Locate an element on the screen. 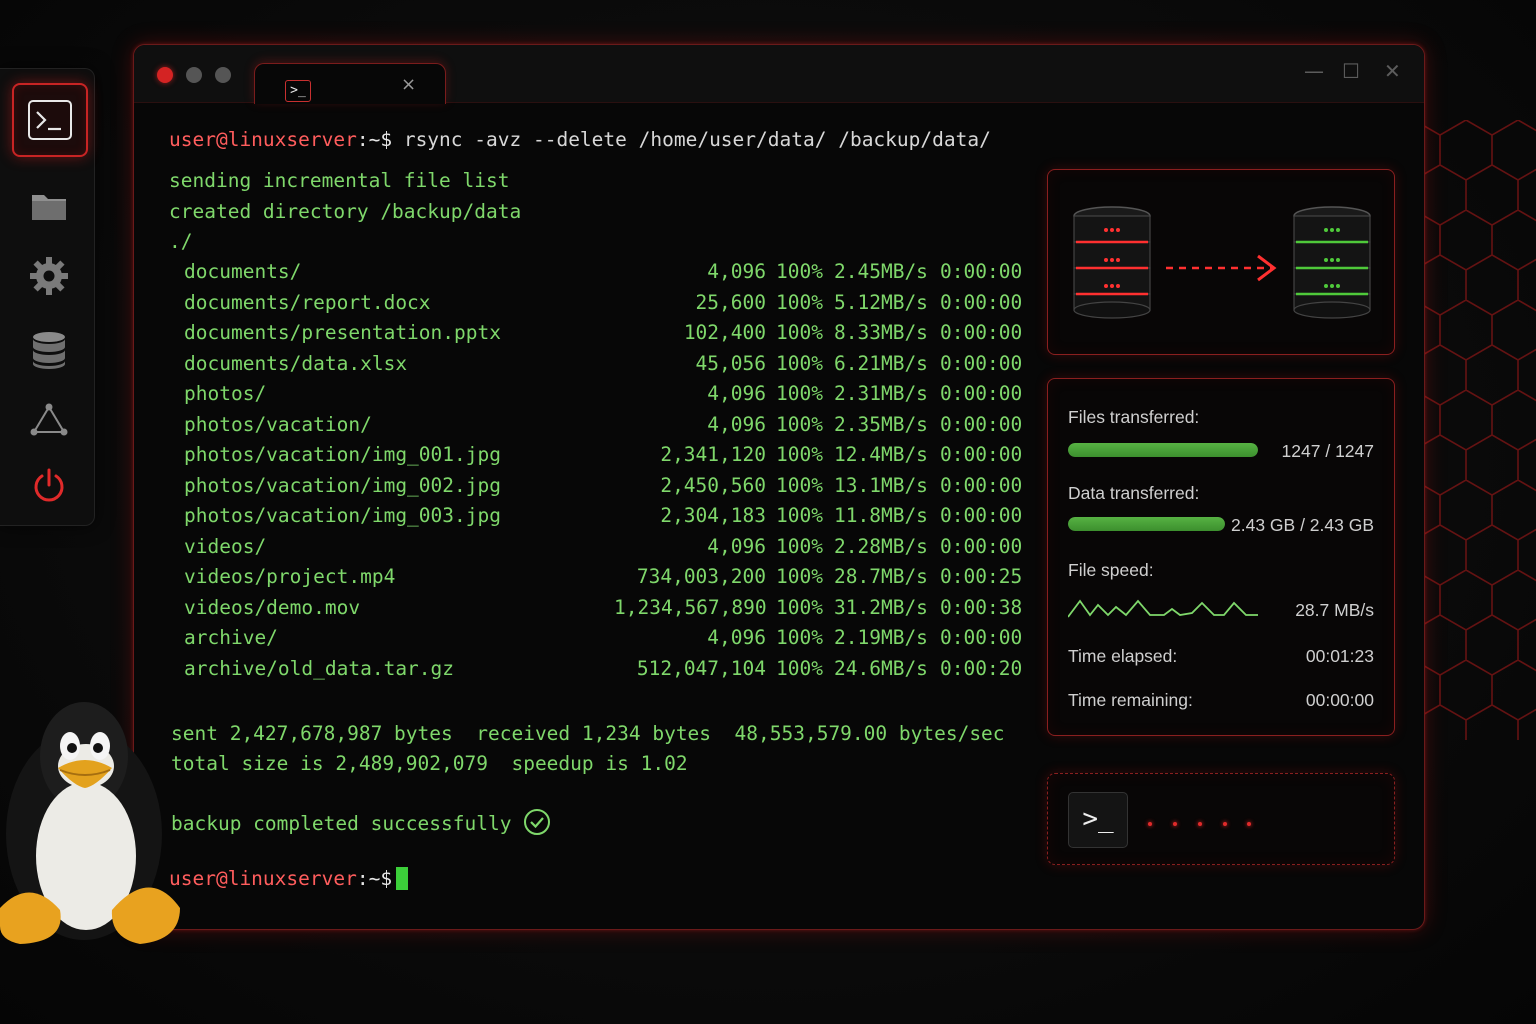  mini-terminal-panel: >_ is located at coordinates (1221, 819).